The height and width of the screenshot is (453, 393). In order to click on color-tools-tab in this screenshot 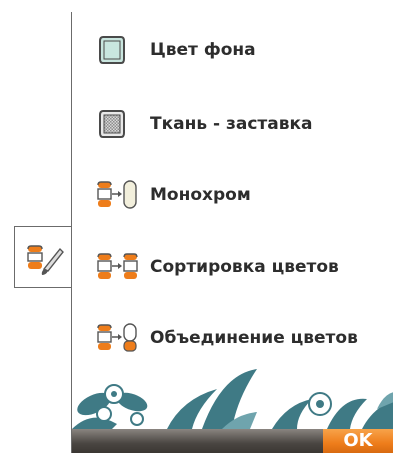, I will do `click(43, 257)`.